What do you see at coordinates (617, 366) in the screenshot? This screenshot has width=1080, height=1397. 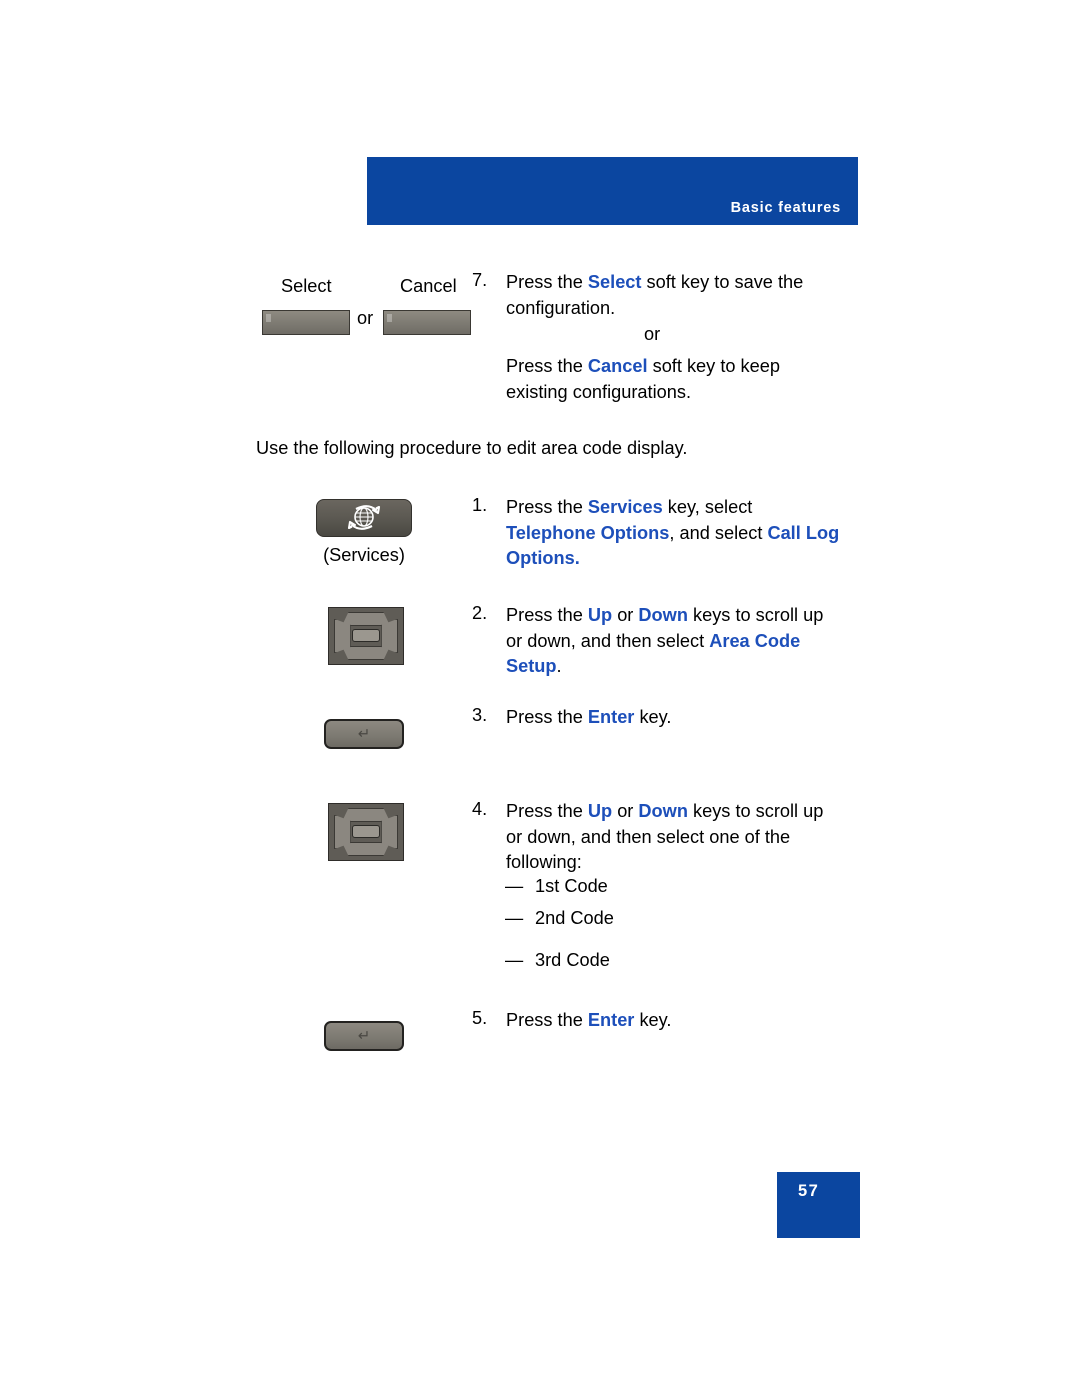 I see `step-7-keyword-cancel: Cancel` at bounding box center [617, 366].